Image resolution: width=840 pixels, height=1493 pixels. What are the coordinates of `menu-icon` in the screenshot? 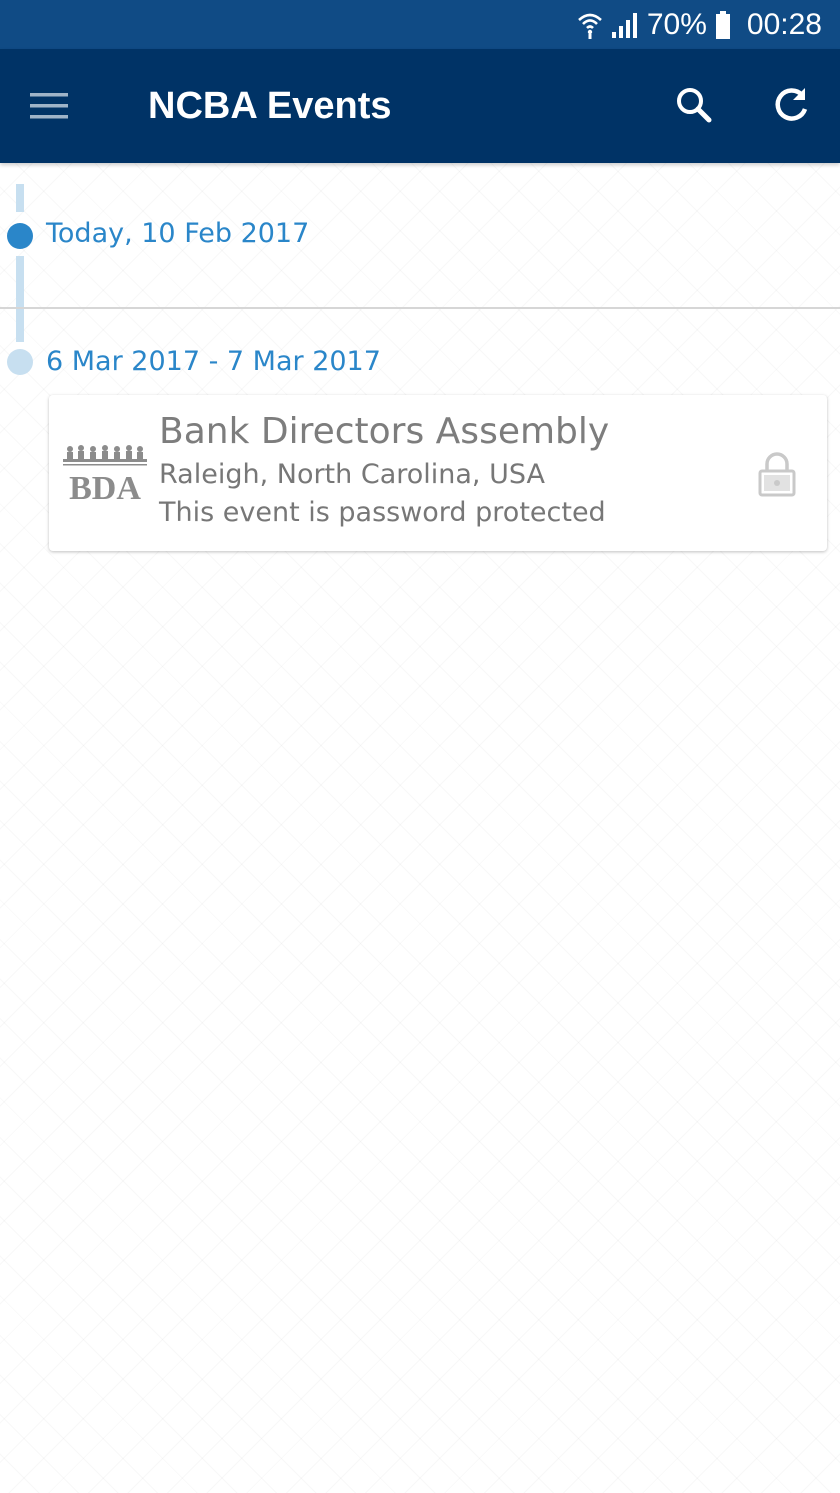 It's located at (49, 106).